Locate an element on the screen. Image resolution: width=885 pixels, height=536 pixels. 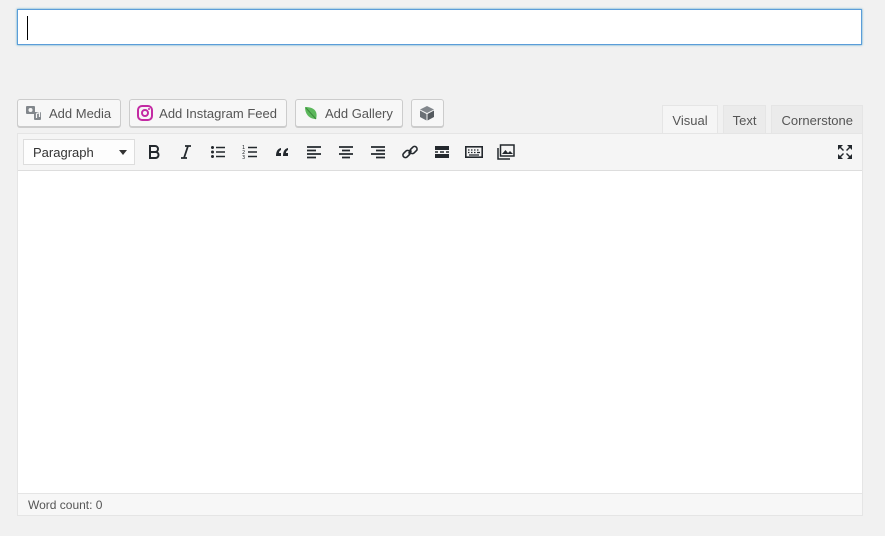
media-buttons-bar: Add Media Add Instagram Feed Add Gallery is located at coordinates (230, 113).